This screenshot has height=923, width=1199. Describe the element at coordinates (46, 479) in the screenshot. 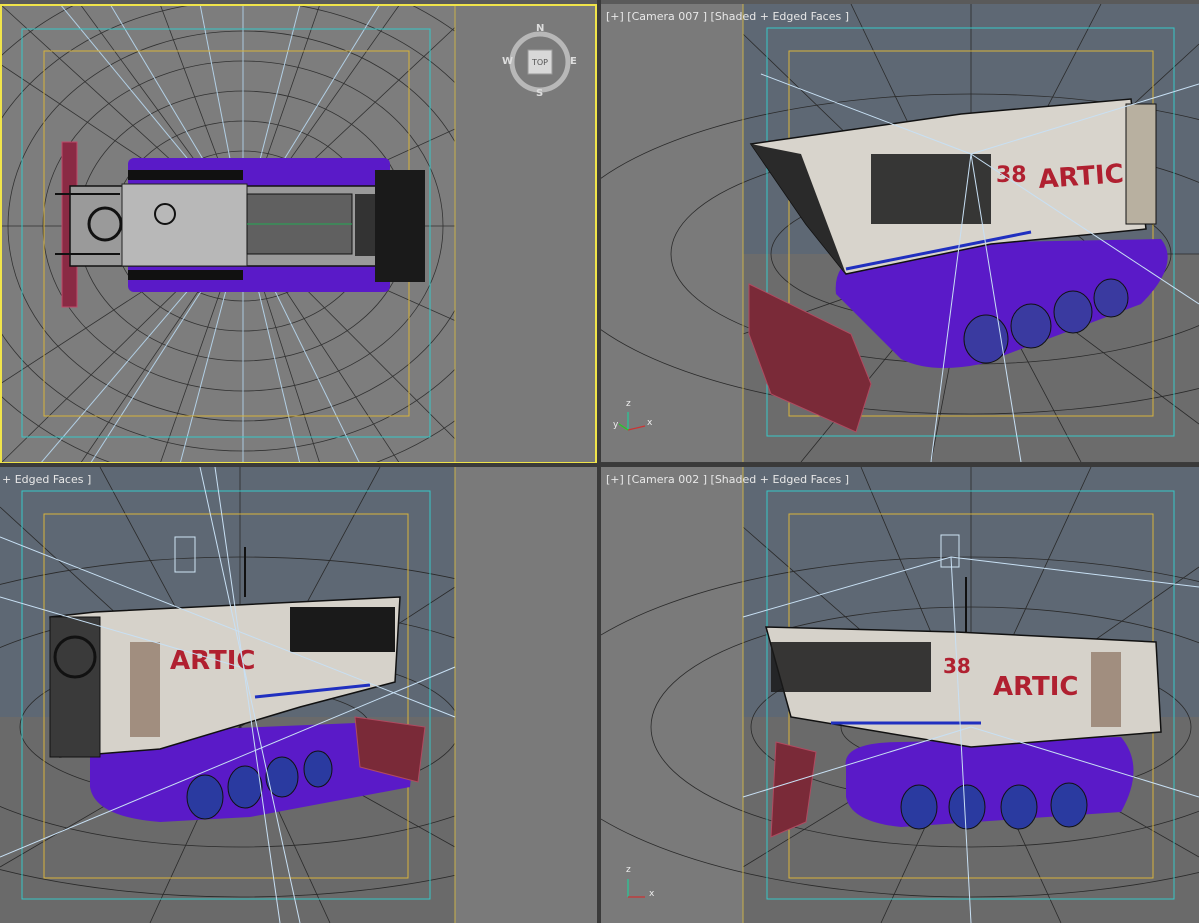

I see `viewport-label-left: + Edged Faces ]` at that location.